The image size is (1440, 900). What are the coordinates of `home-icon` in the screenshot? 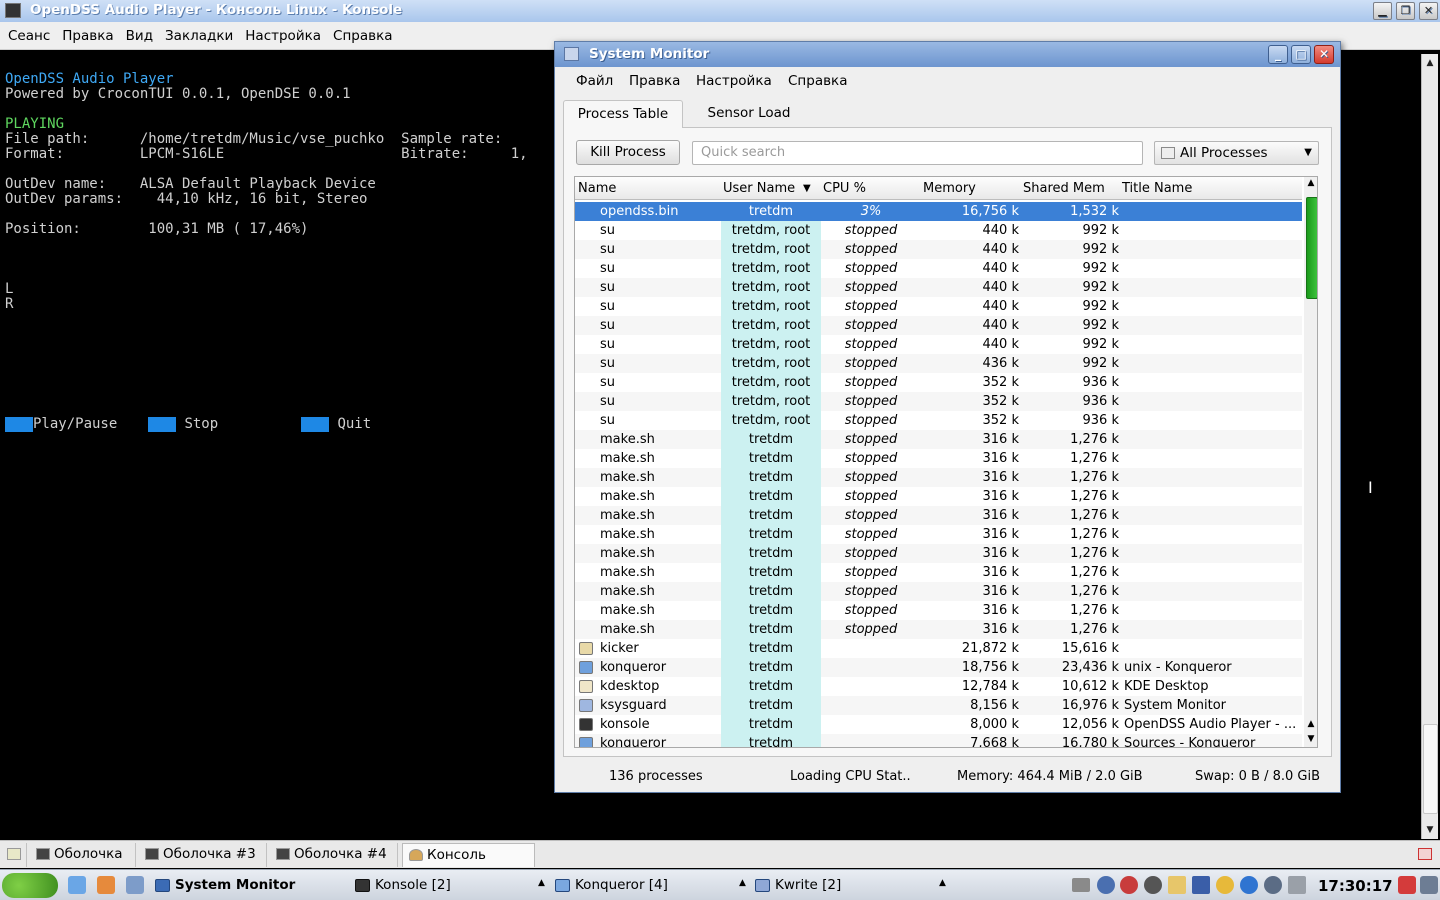 It's located at (106, 885).